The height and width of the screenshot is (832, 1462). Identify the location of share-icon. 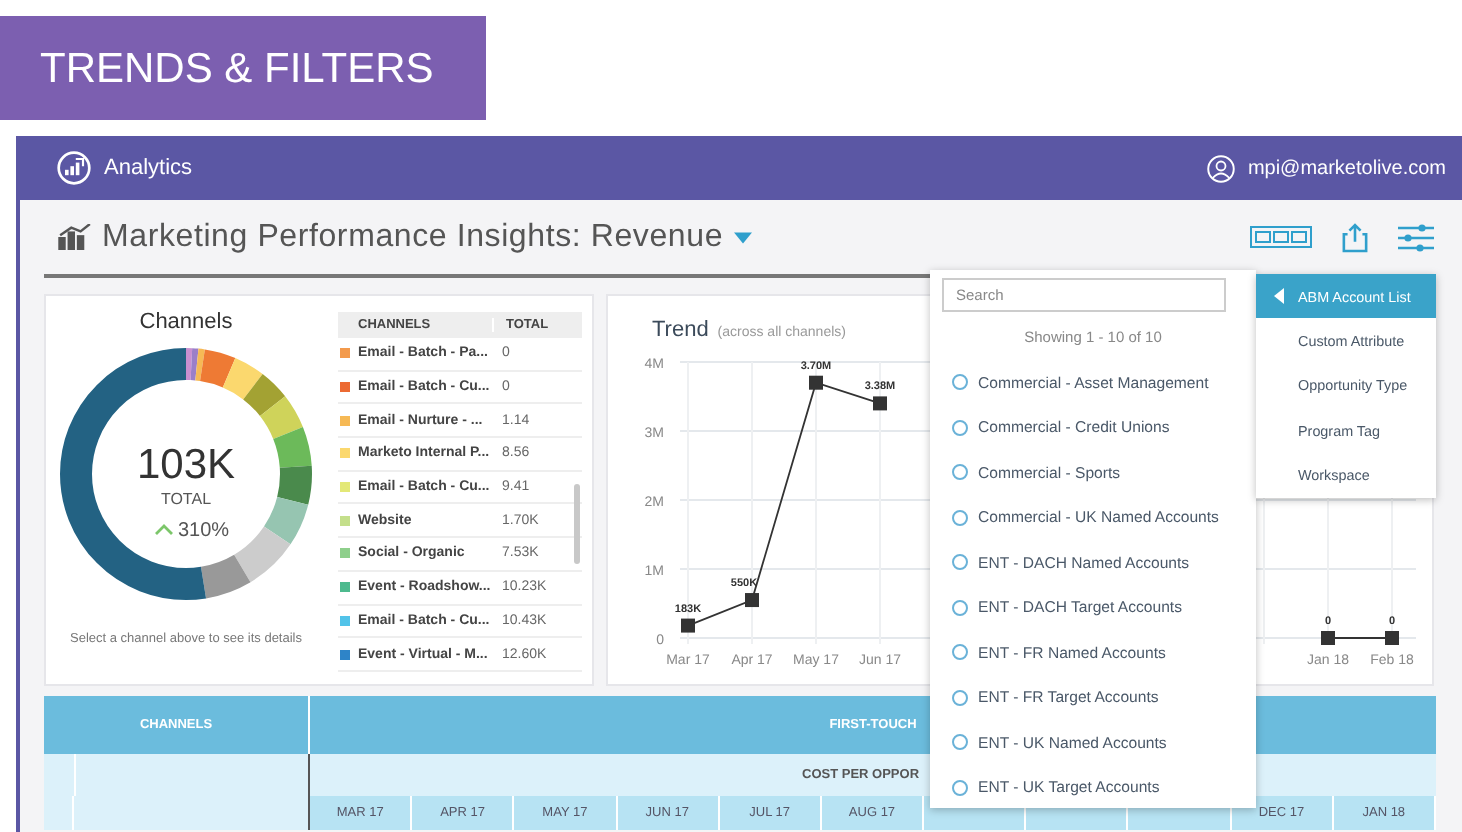
(1355, 237).